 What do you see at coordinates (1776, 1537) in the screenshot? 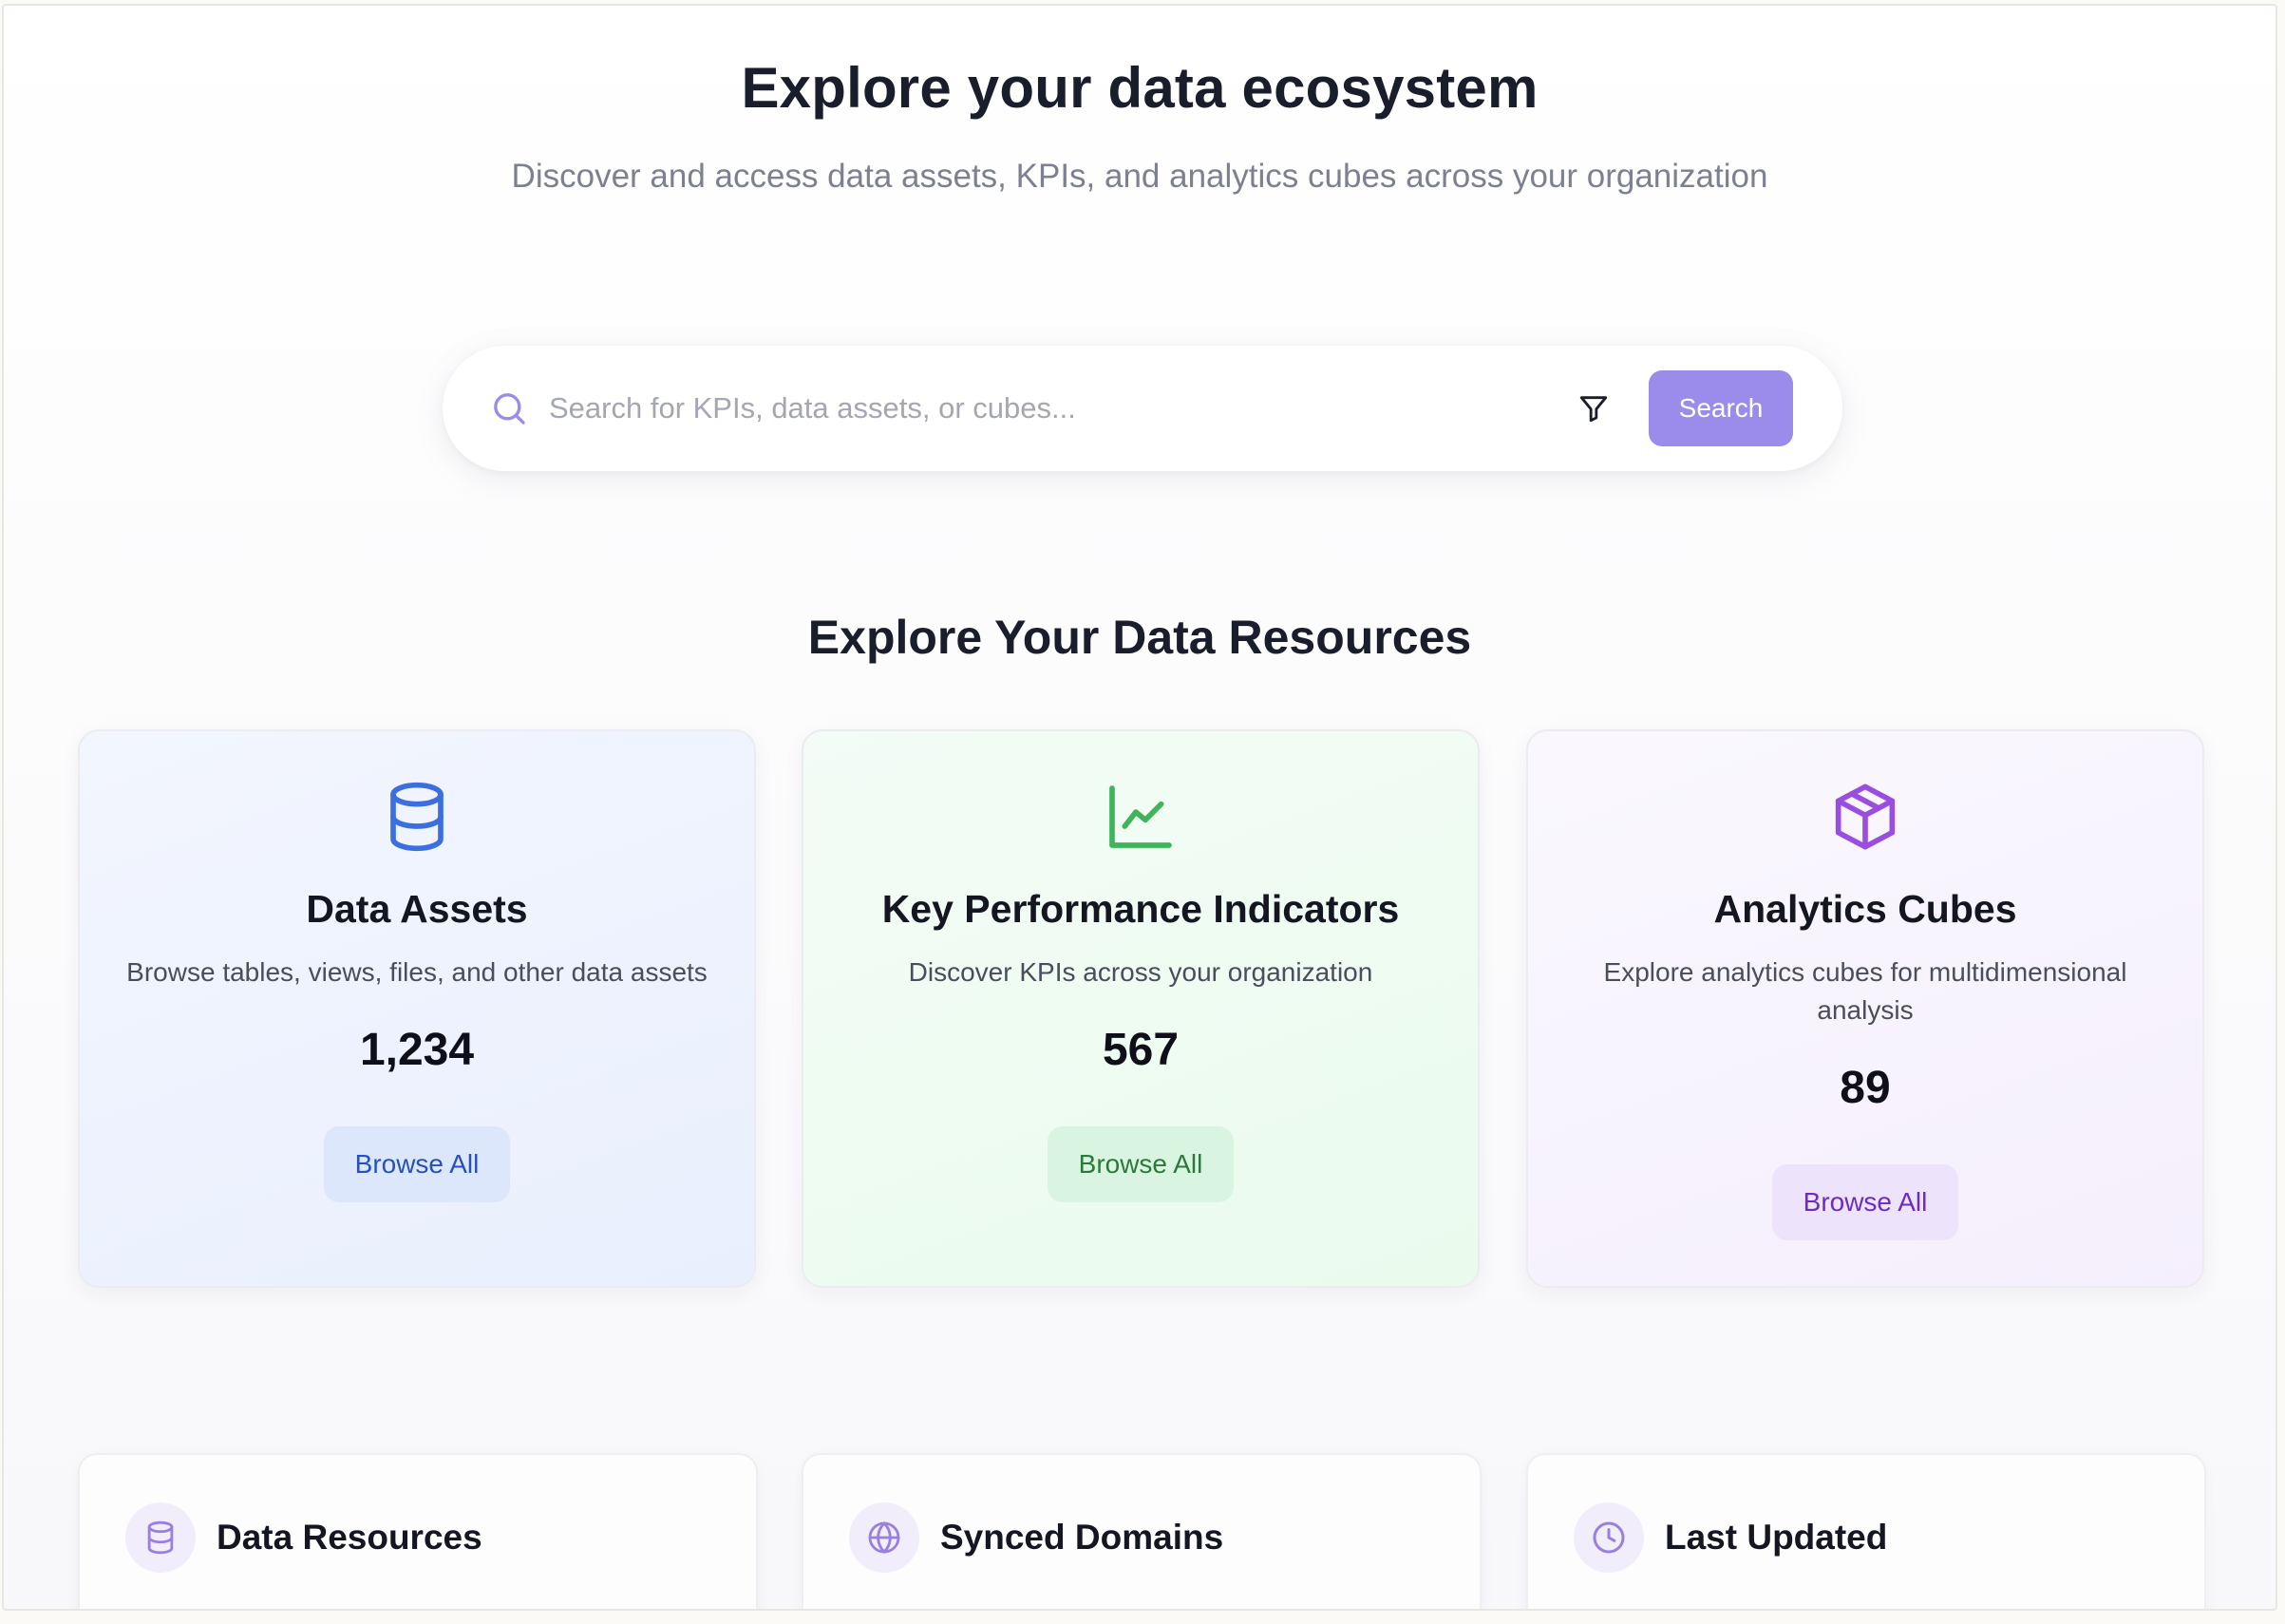
I see `stat-title: Last Updated` at bounding box center [1776, 1537].